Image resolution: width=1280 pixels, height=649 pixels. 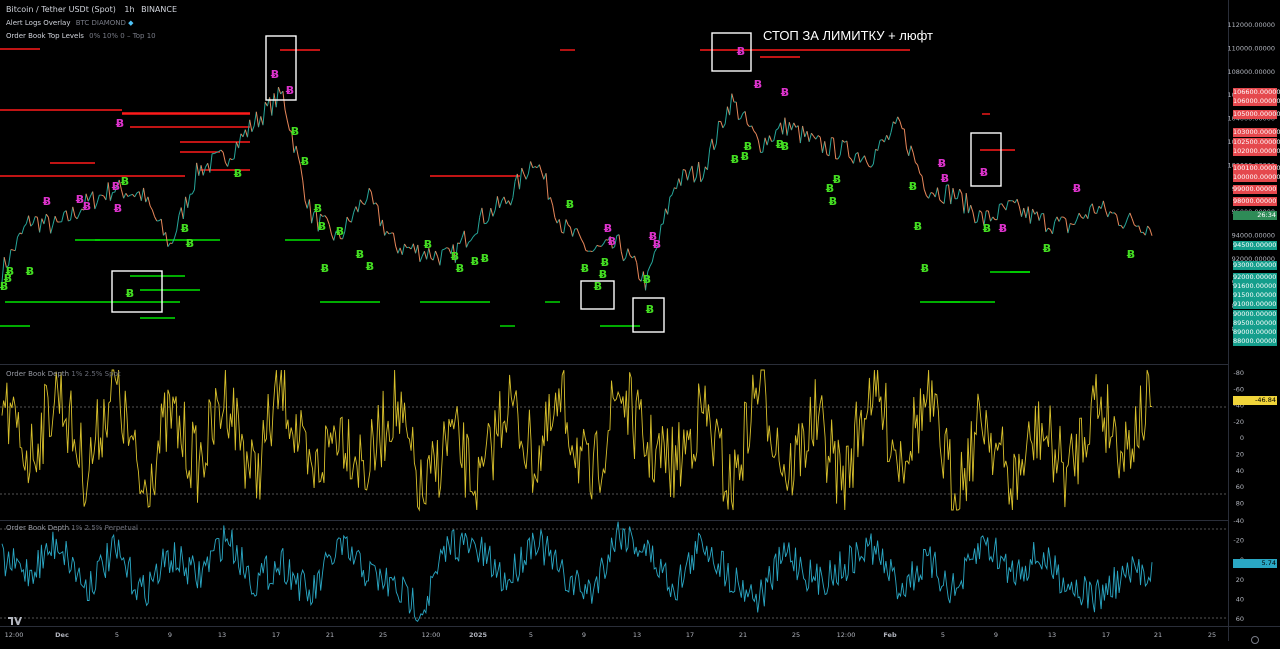 I want to click on perp-pane-name: Order Book Depth, so click(x=37, y=528).